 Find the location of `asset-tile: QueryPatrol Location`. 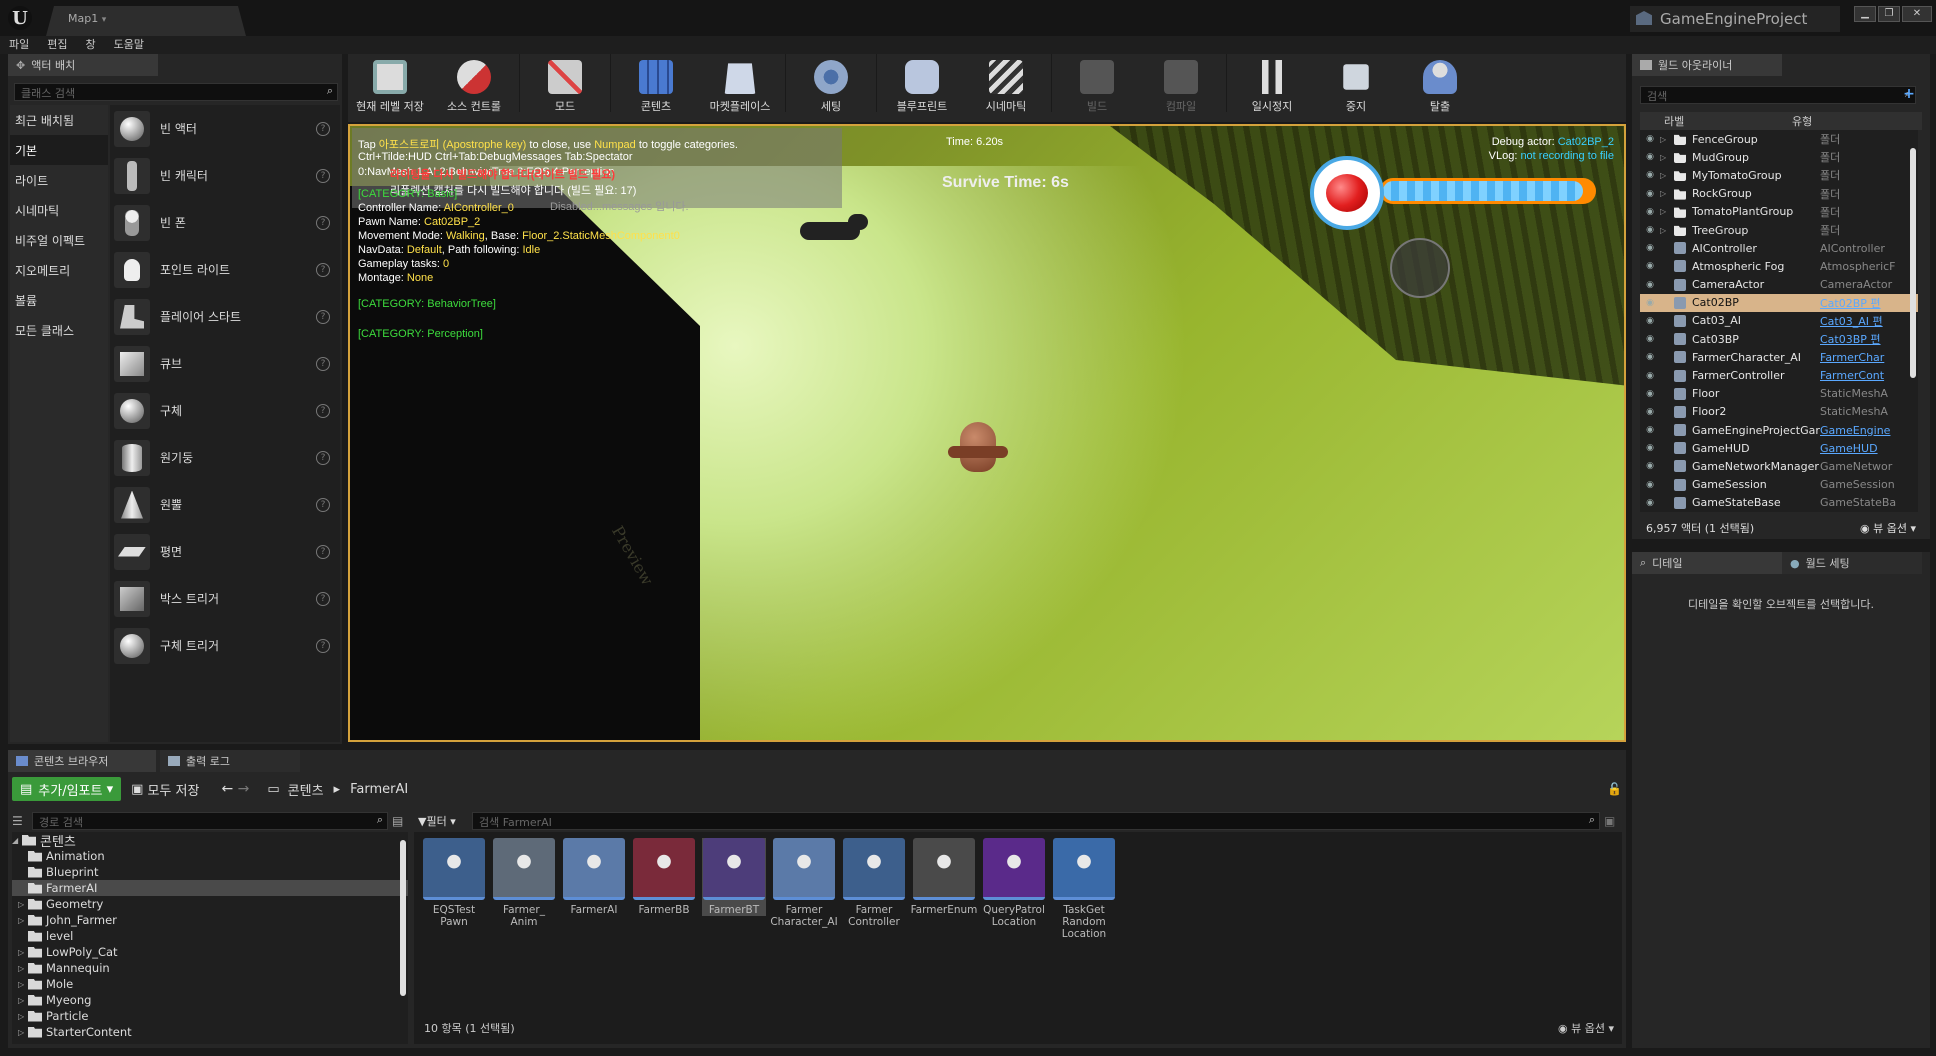

asset-tile: QueryPatrol Location is located at coordinates (1014, 883).